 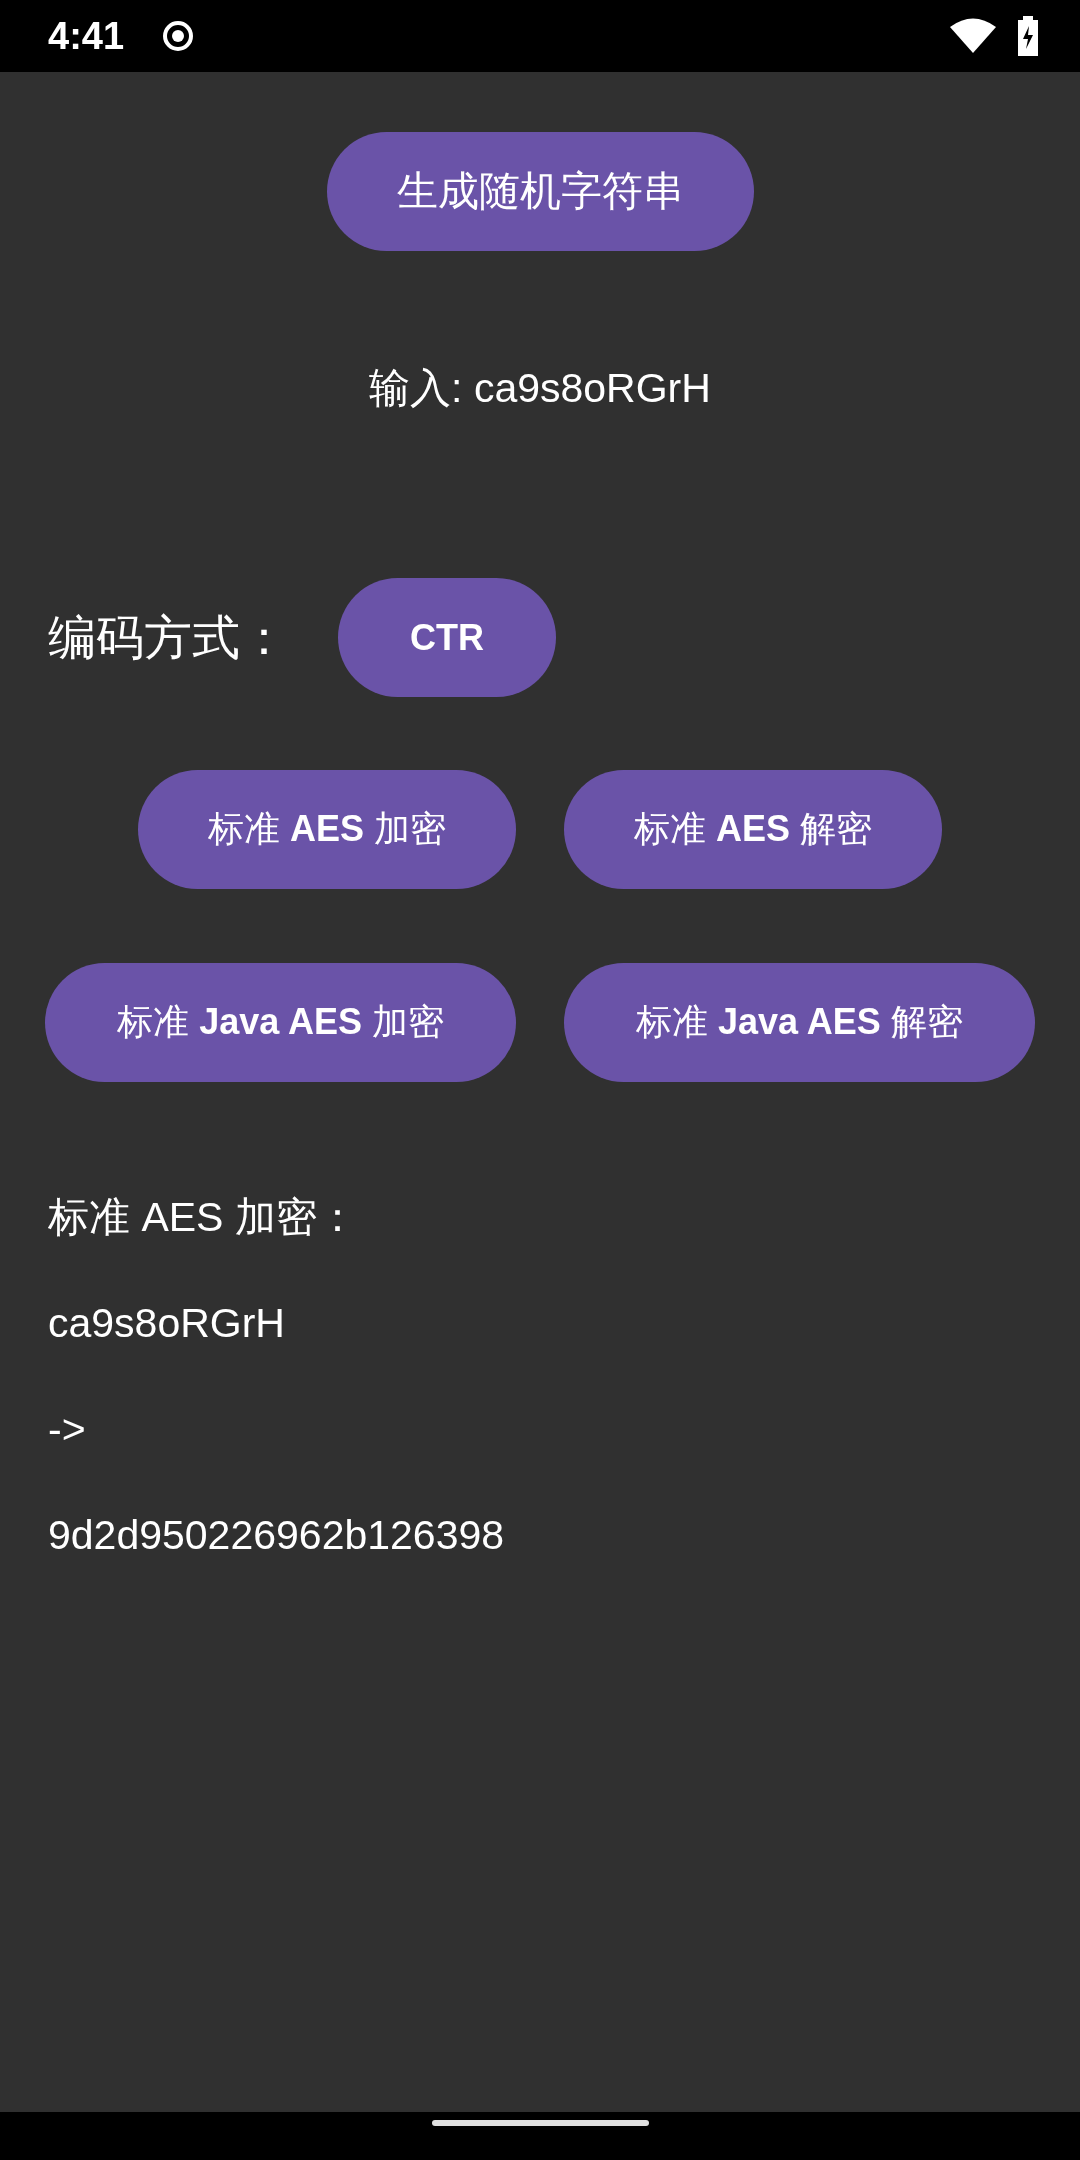 I want to click on battery-icon, so click(x=1028, y=36).